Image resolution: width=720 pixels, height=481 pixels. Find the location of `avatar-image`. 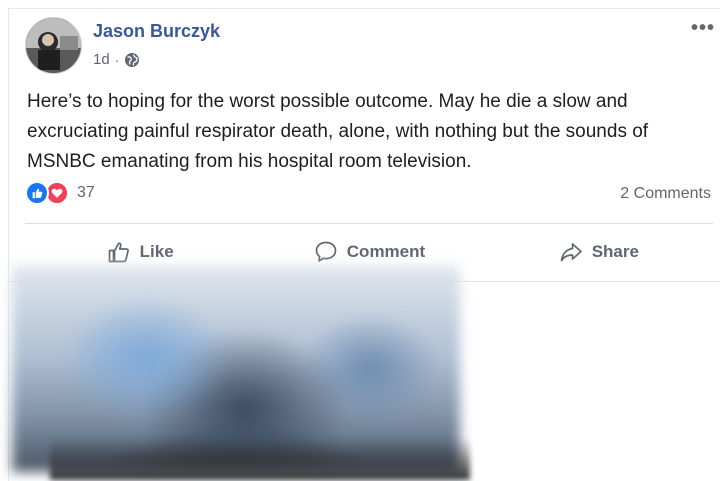

avatar-image is located at coordinates (53, 45).